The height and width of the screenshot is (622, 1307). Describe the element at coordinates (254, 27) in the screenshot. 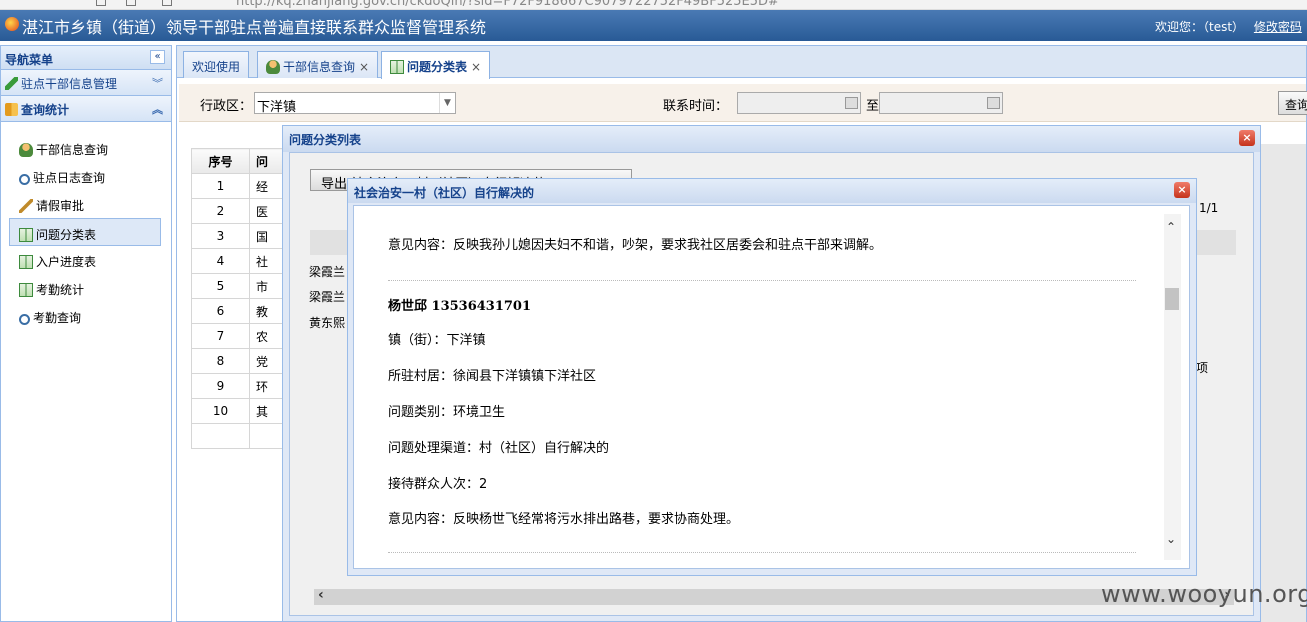

I see `app-title: 湛江市乡镇（街道）领导干部驻点普遍直接联系群众监督管理系统` at that location.